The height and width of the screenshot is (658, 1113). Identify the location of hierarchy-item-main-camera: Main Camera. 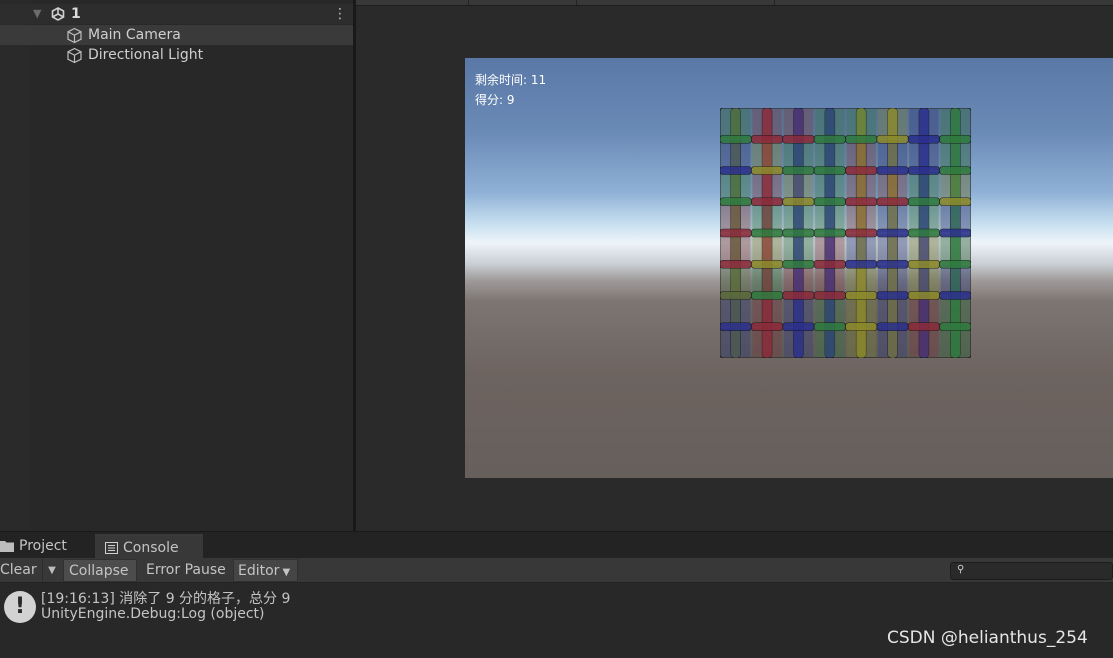
(176, 35).